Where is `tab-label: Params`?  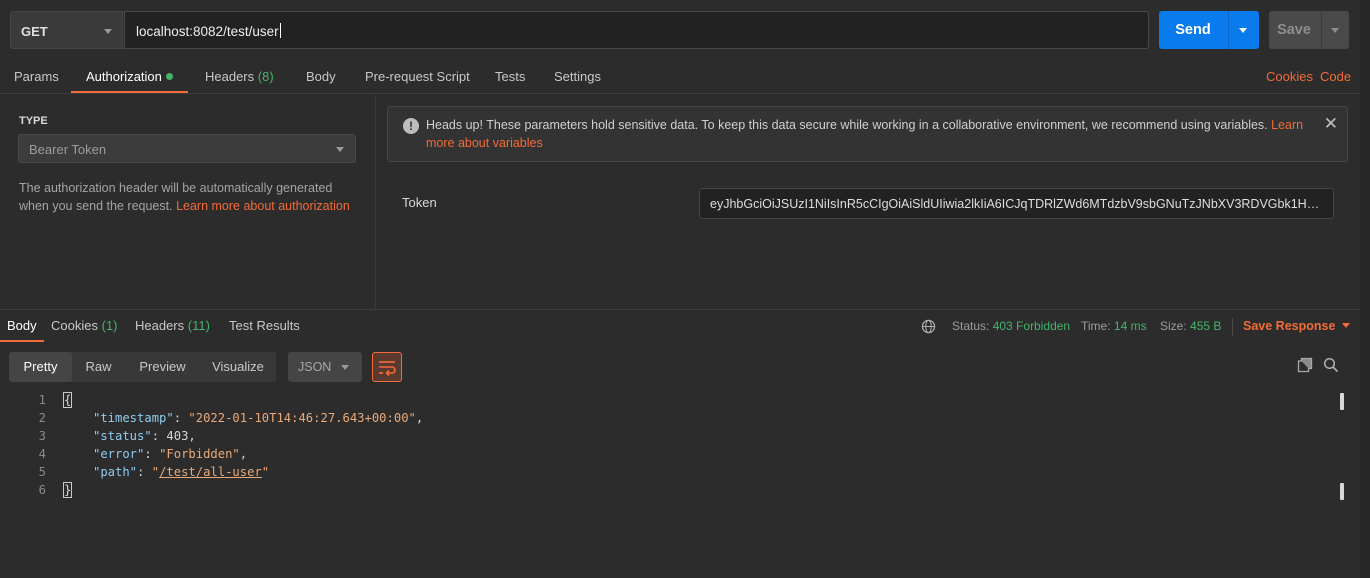
tab-label: Params is located at coordinates (36, 76).